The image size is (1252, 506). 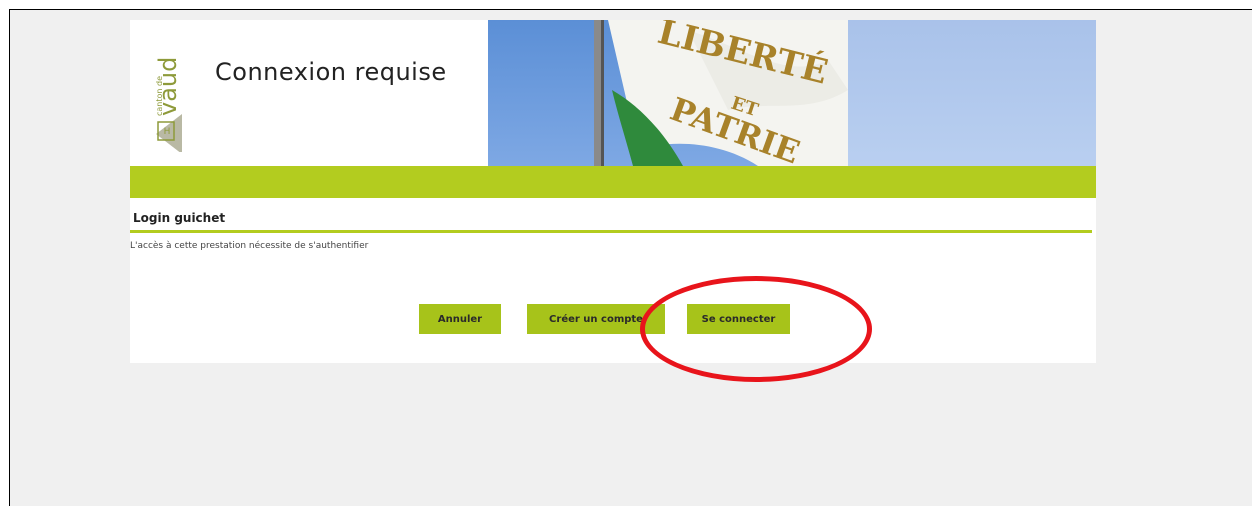 I want to click on section-divider, so click(x=611, y=231).